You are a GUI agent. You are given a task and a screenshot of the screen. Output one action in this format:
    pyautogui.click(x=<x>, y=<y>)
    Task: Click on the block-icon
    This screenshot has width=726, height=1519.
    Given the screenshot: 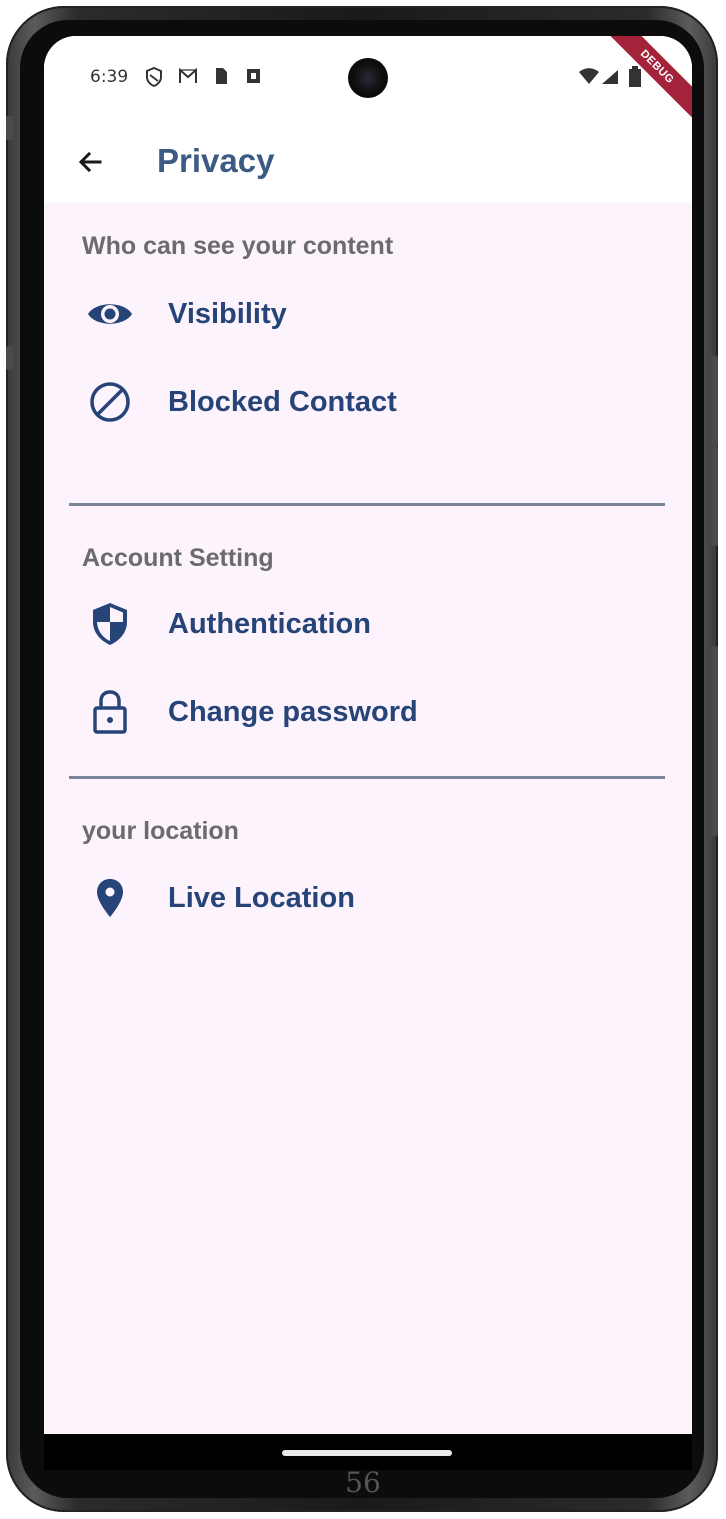 What is the action you would take?
    pyautogui.click(x=110, y=402)
    